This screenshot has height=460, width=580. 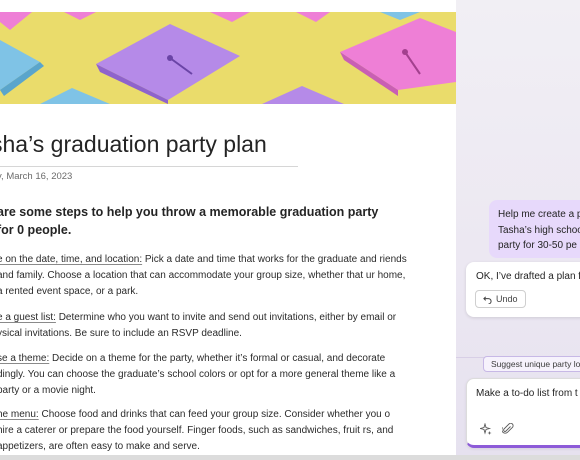 What do you see at coordinates (508, 429) in the screenshot?
I see `paperclip-icon` at bounding box center [508, 429].